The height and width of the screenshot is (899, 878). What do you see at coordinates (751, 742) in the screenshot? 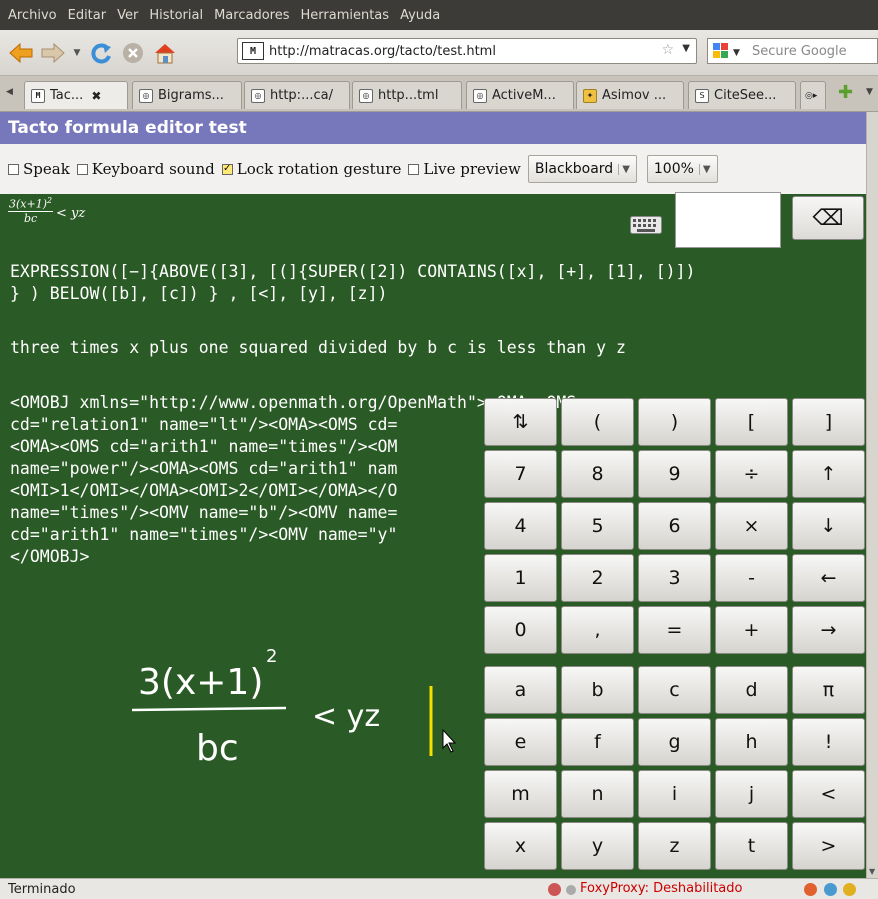
I see `key-h: h` at bounding box center [751, 742].